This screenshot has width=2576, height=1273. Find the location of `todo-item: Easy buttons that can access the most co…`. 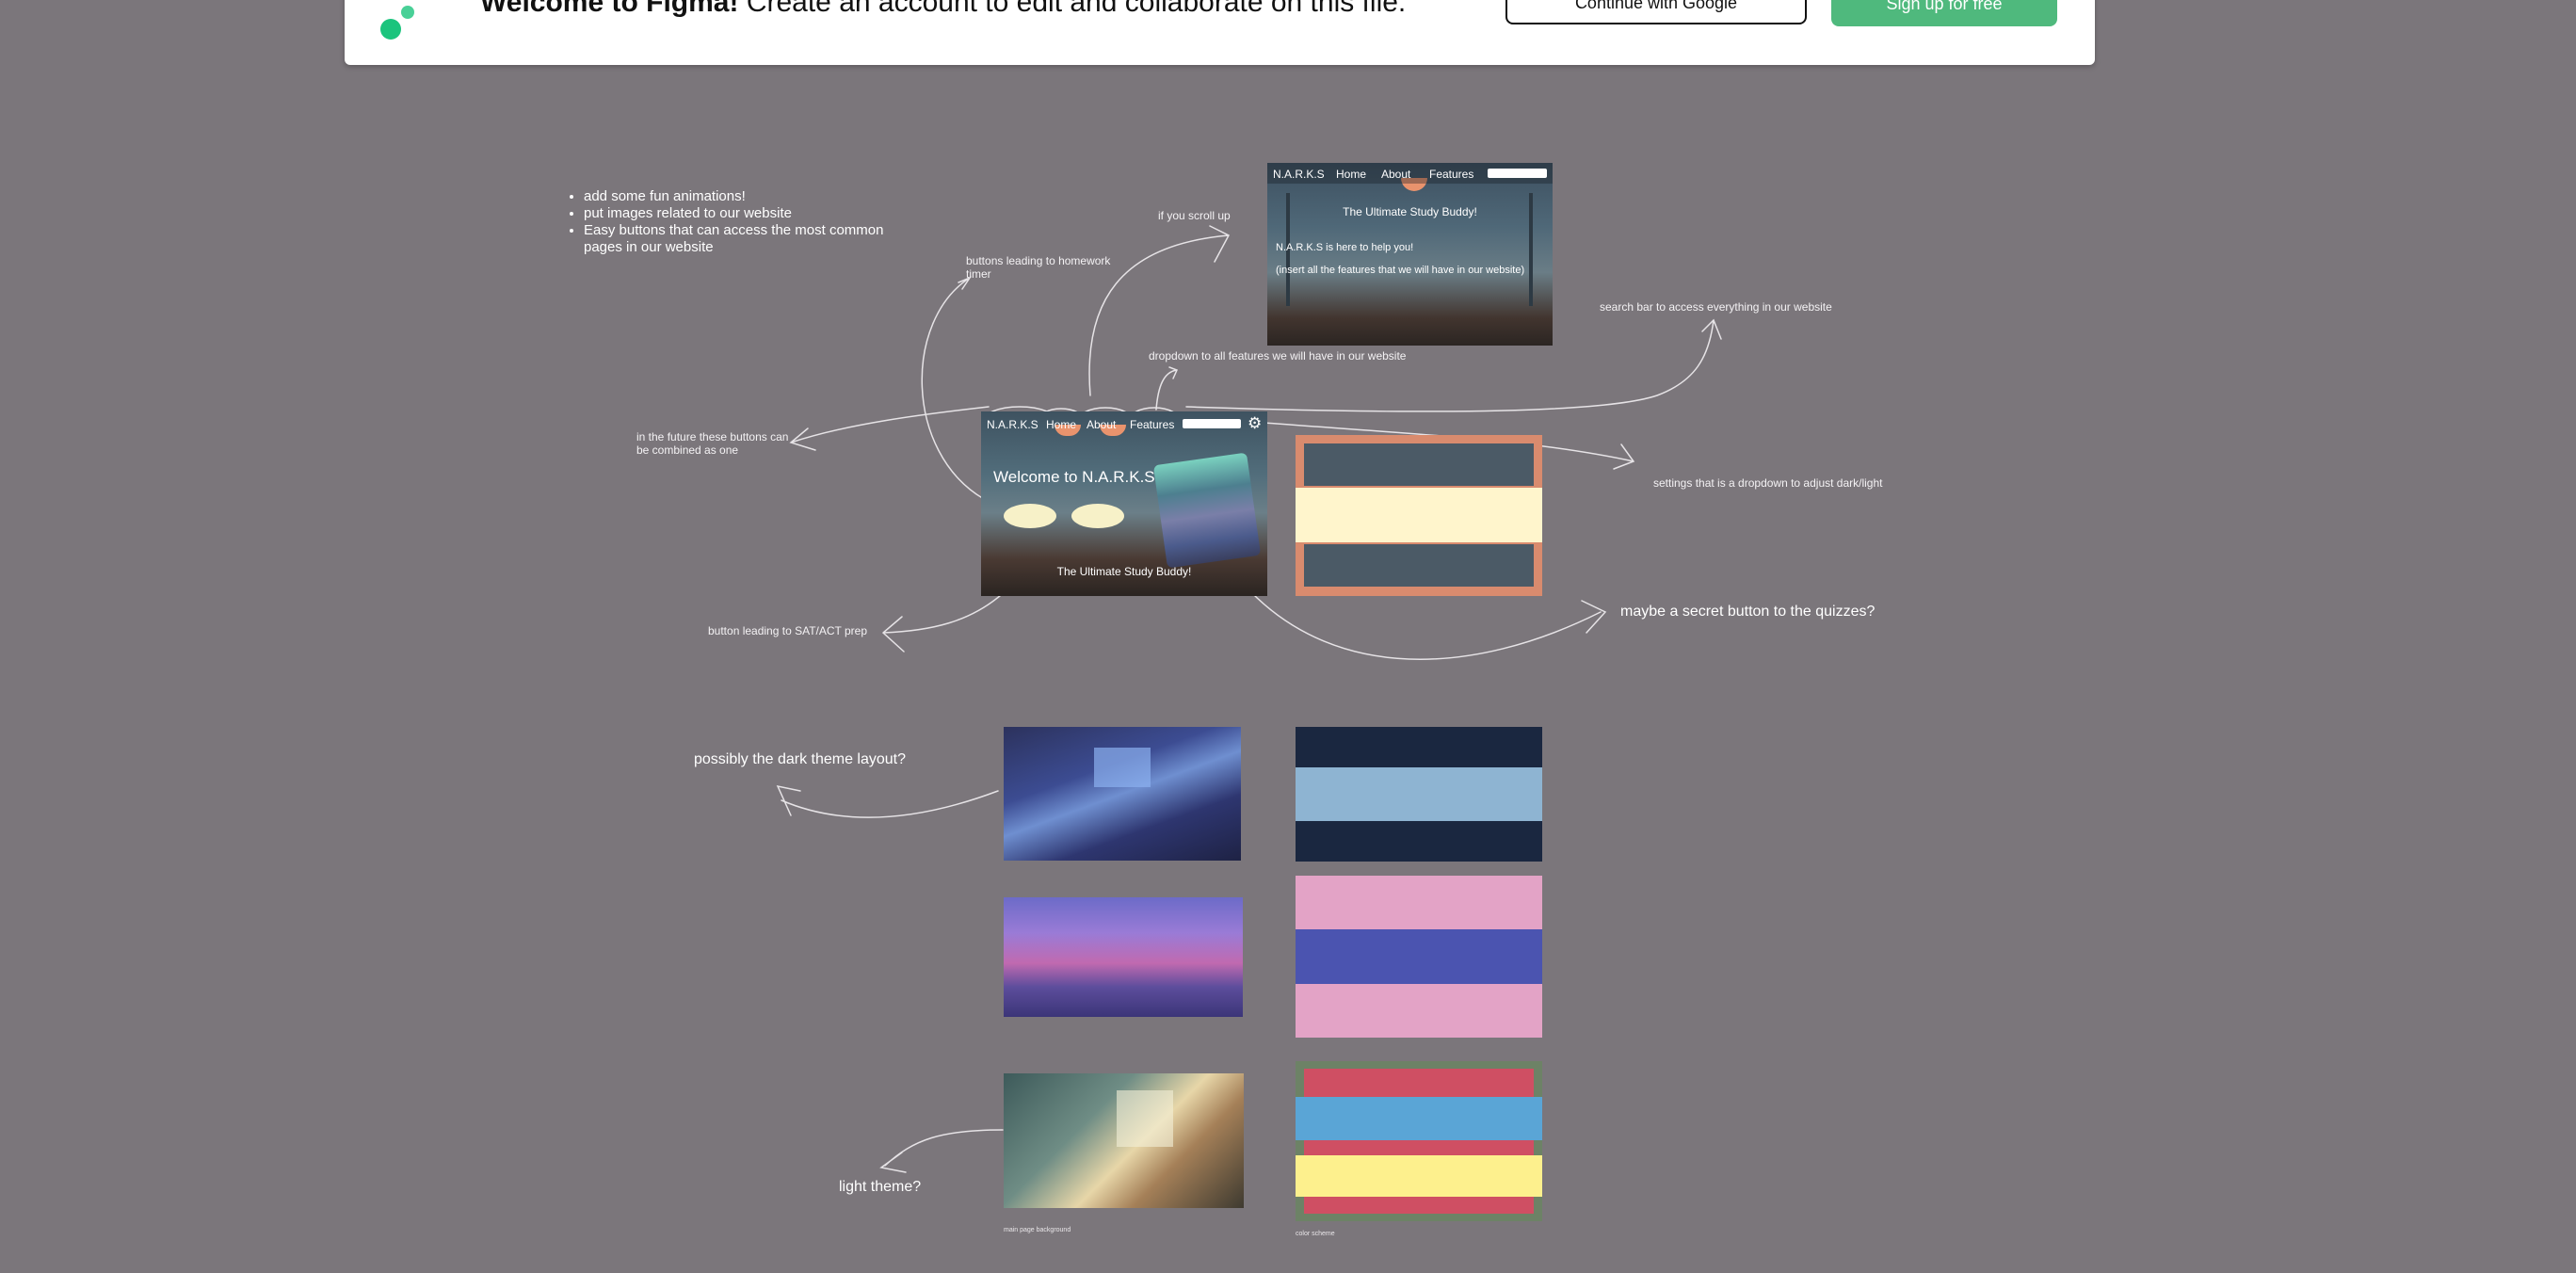

todo-item: Easy buttons that can access the most co… is located at coordinates (739, 239).